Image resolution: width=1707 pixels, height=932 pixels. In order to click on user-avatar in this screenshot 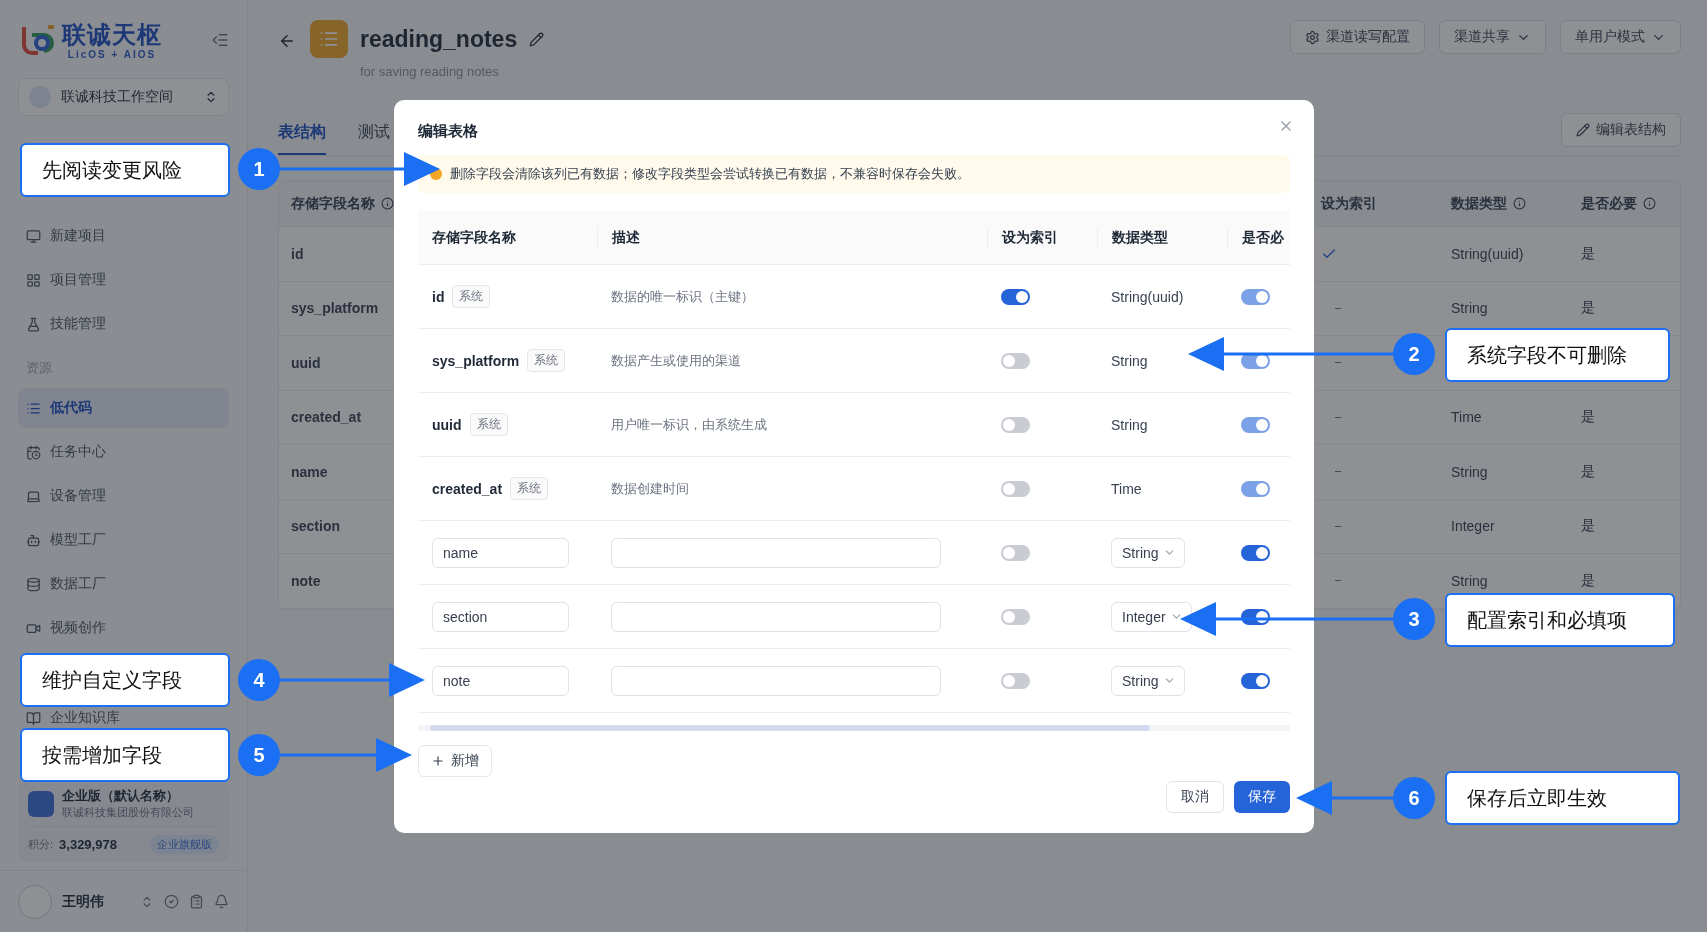, I will do `click(35, 901)`.